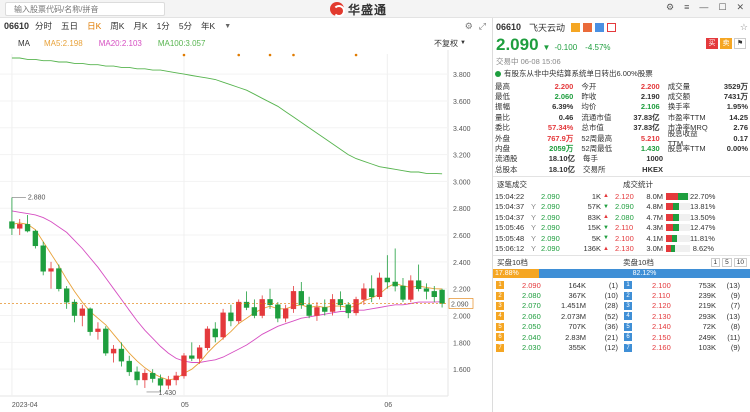 This screenshot has width=750, height=412. I want to click on tab-tick-trades: 逐笔成交, so click(560, 184).